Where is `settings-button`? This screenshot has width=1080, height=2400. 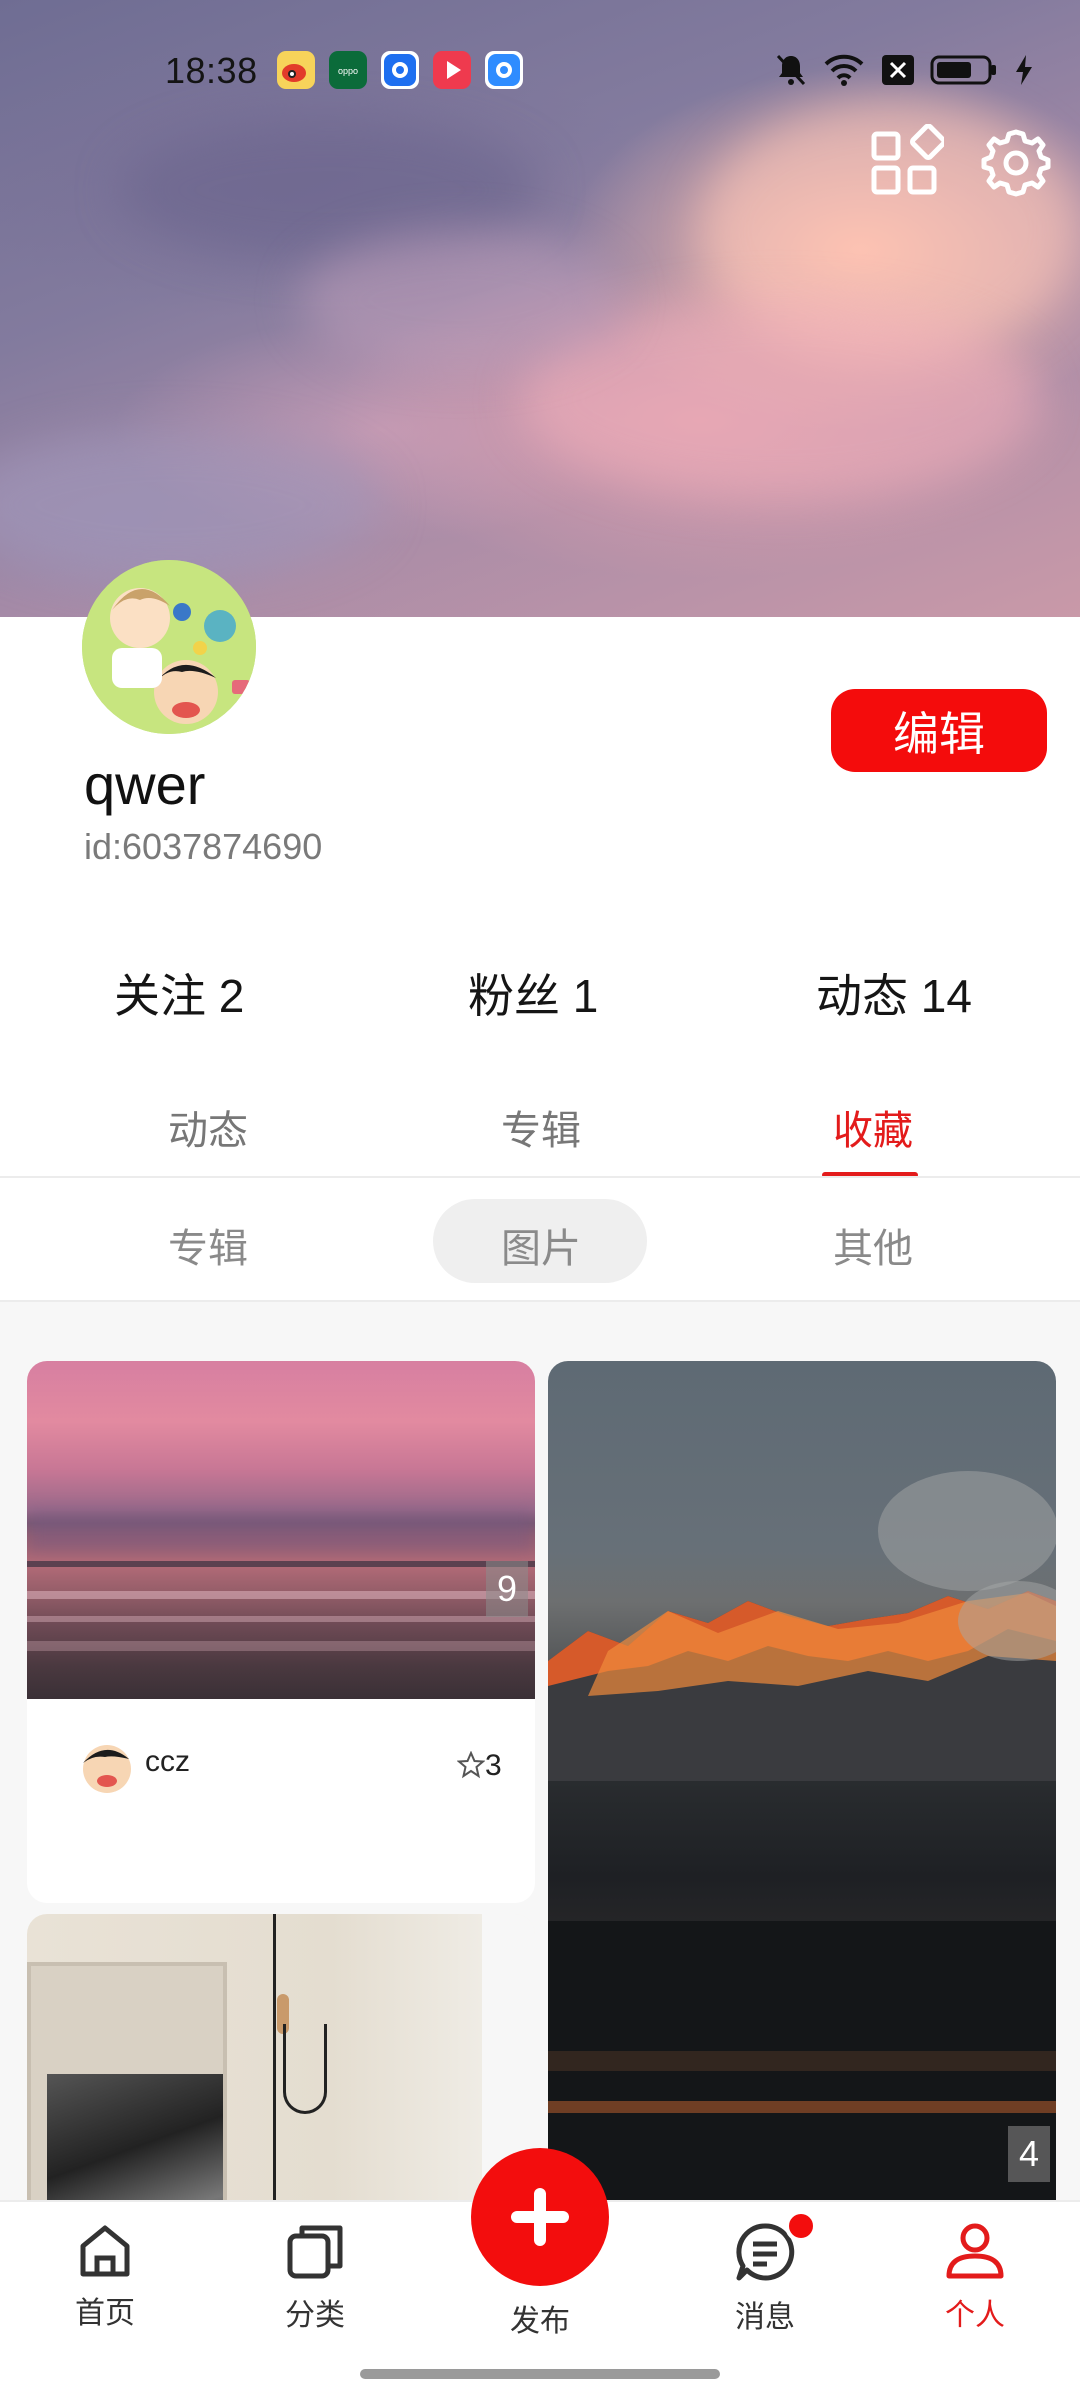 settings-button is located at coordinates (1016, 163).